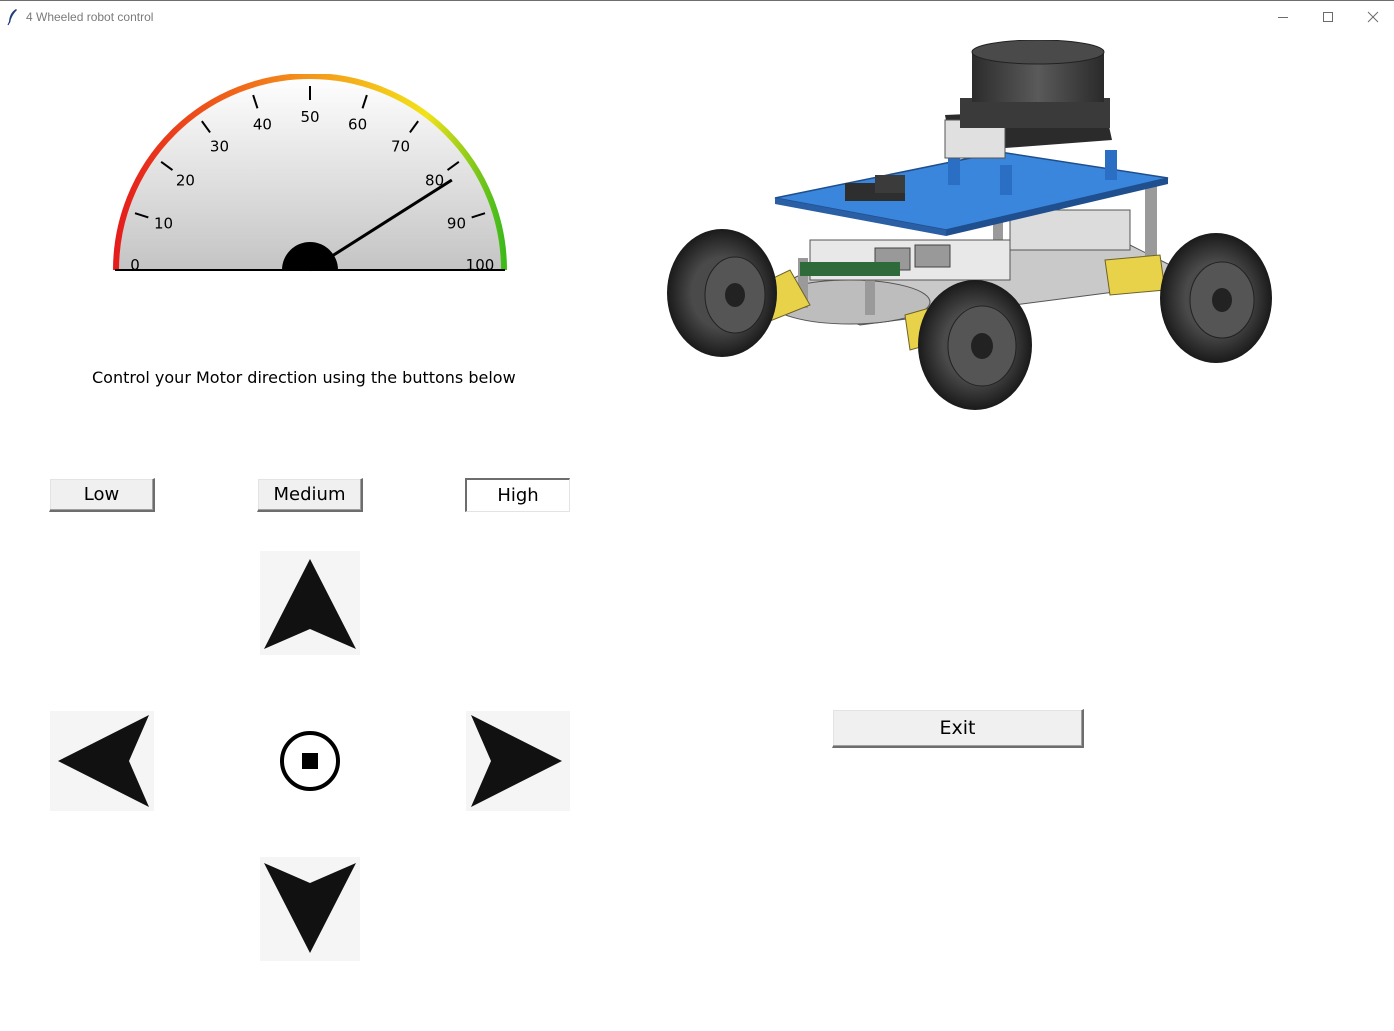 Image resolution: width=1394 pixels, height=1031 pixels. I want to click on left-arrow-icon, so click(103, 761).